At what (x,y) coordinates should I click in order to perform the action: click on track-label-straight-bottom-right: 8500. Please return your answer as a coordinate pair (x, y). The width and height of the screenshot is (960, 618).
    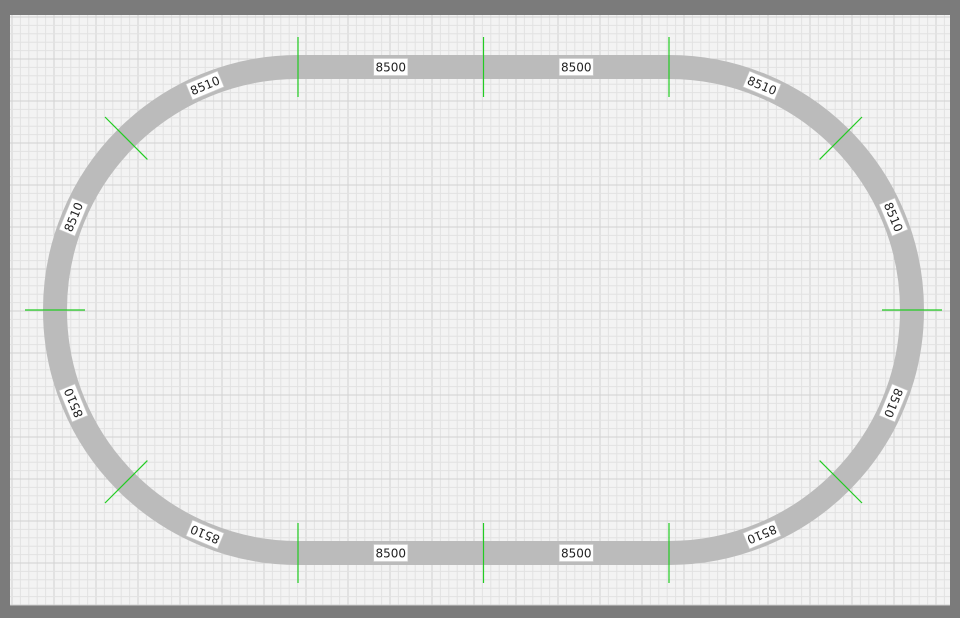
    Looking at the image, I should click on (576, 553).